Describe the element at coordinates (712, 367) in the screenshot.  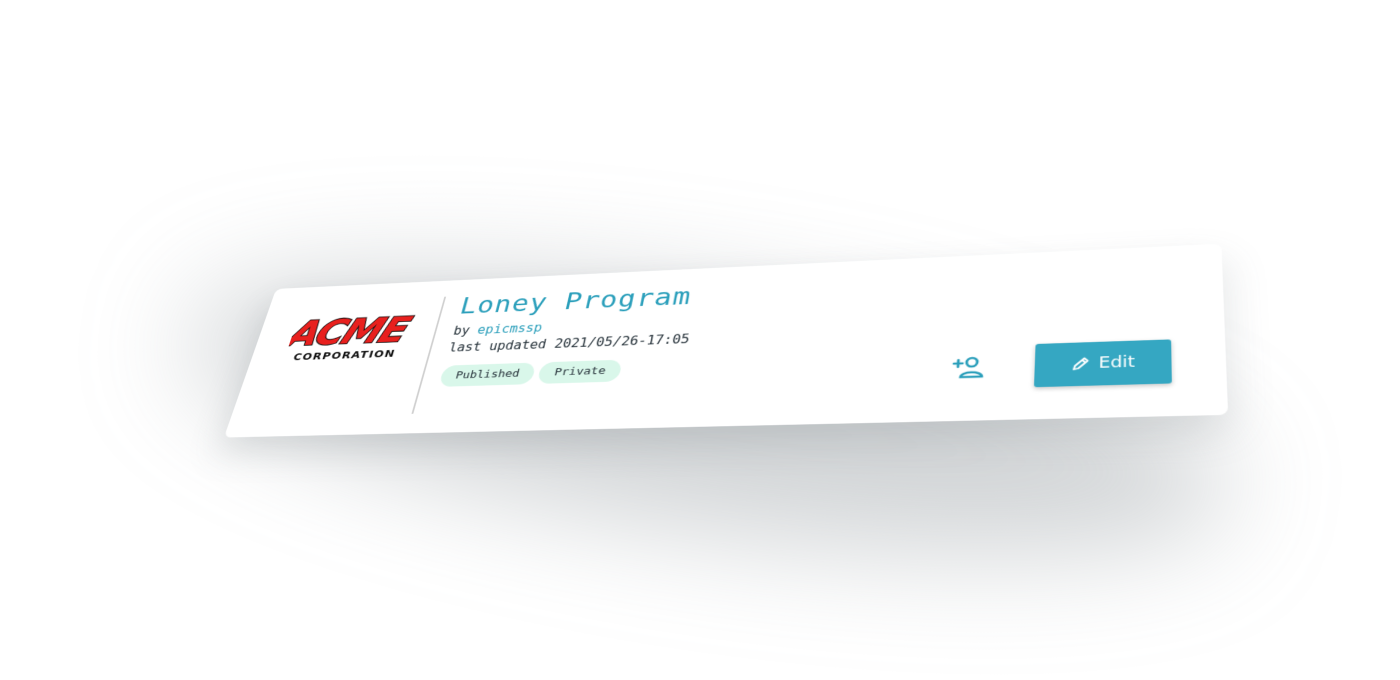
I see `status-badges: Published Private` at that location.